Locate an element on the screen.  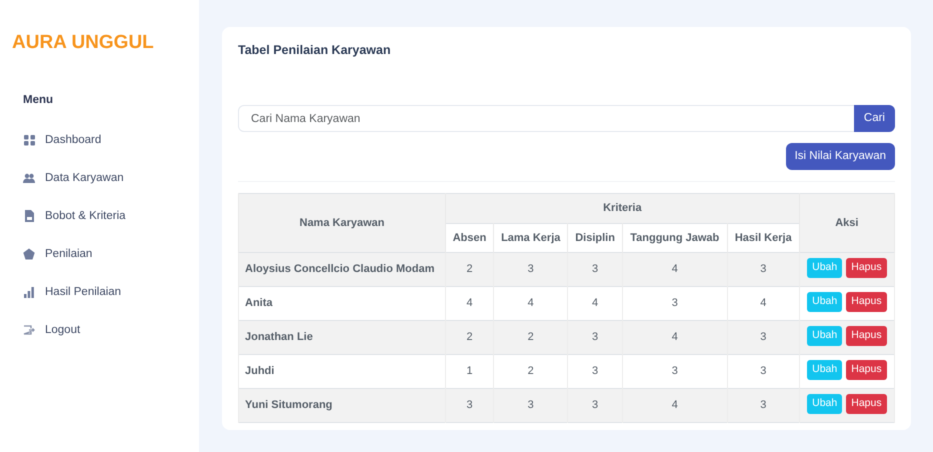
column-header: Lama Kerja is located at coordinates (531, 238).